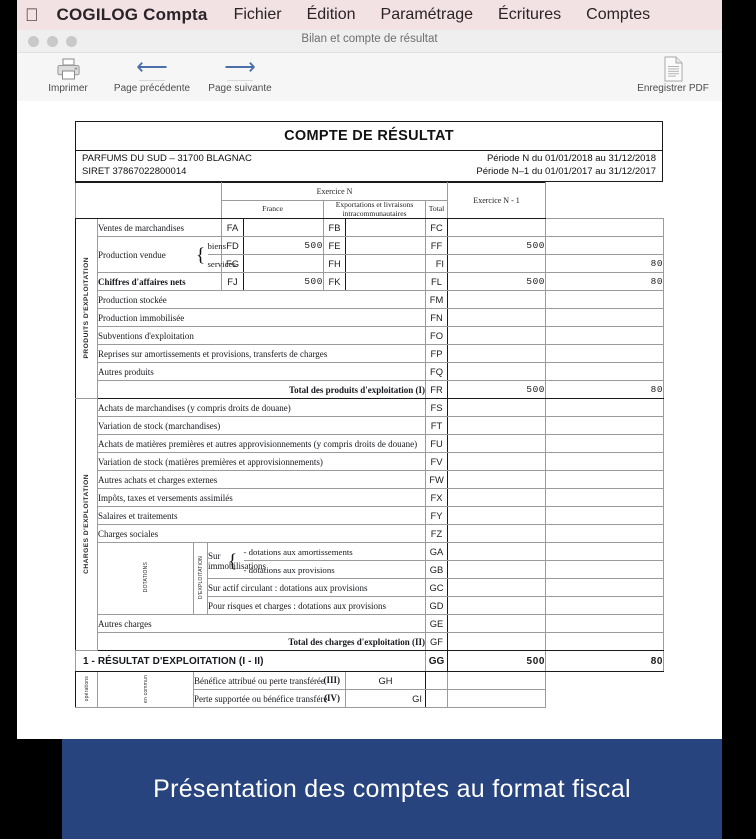 This screenshot has height=839, width=756. What do you see at coordinates (497, 263) in the screenshot?
I see `value-fi` at bounding box center [497, 263].